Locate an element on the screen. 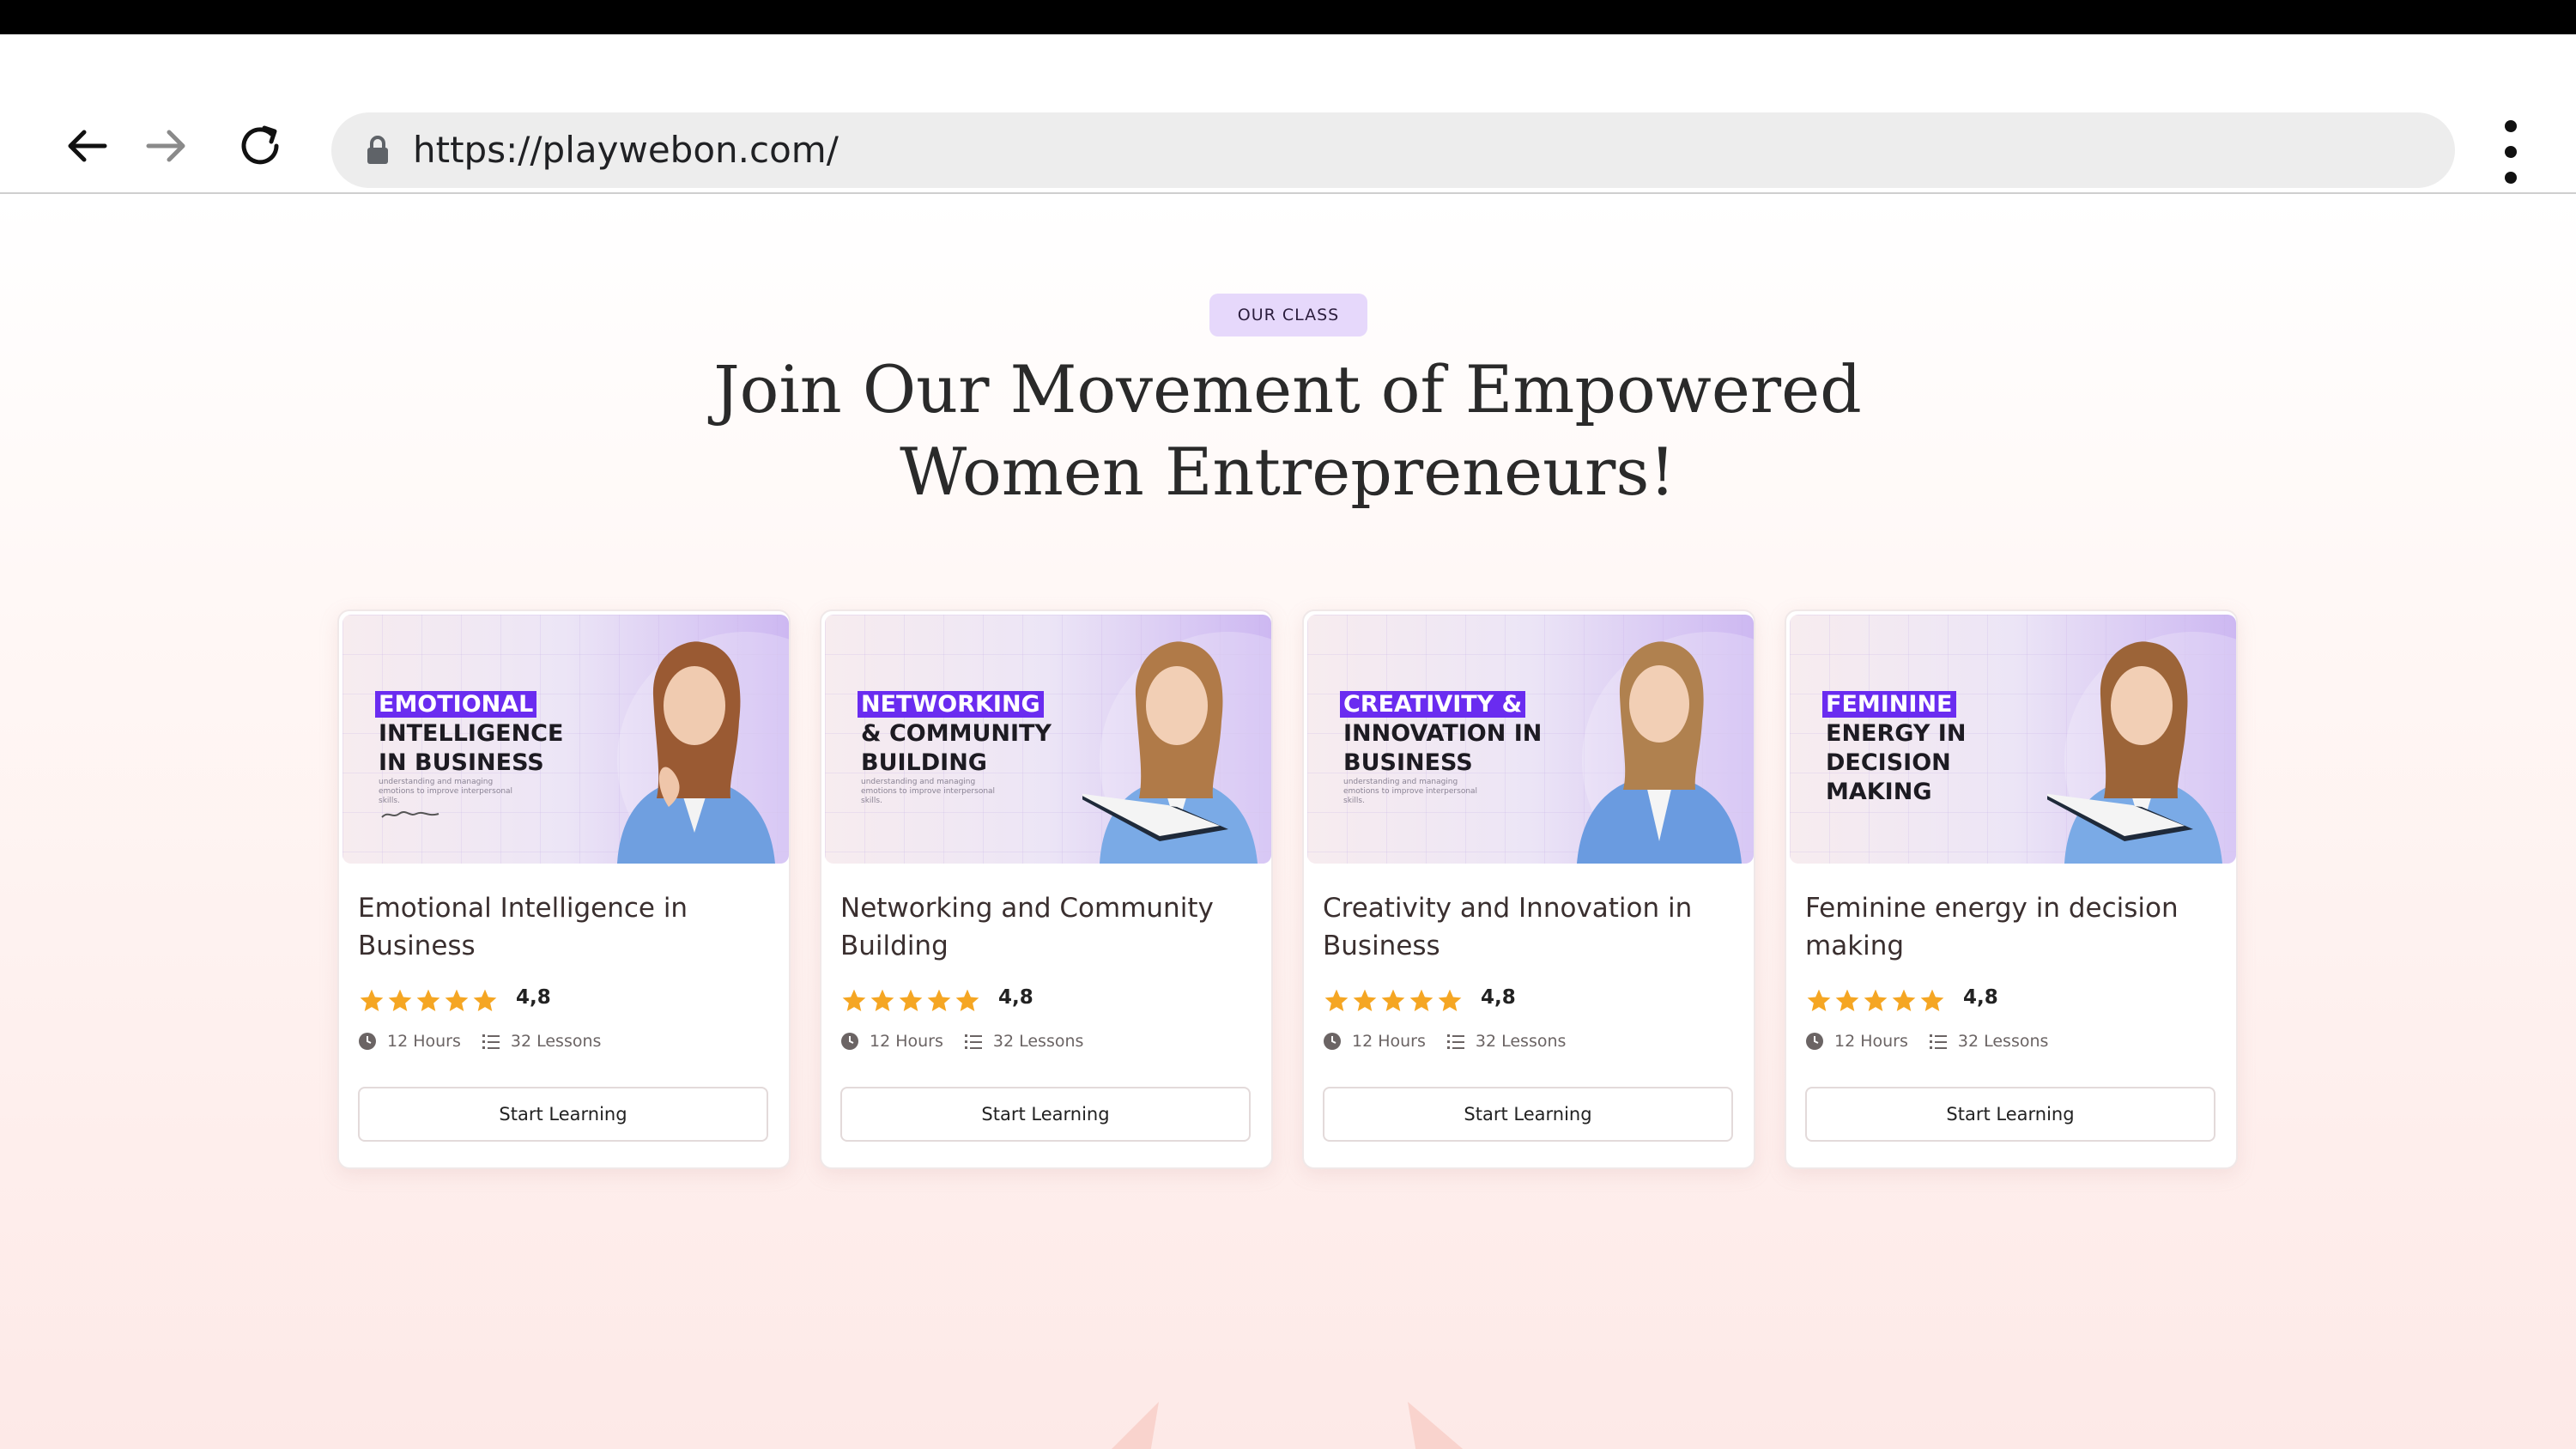 Image resolution: width=2576 pixels, height=1449 pixels. lock-icon is located at coordinates (377, 150).